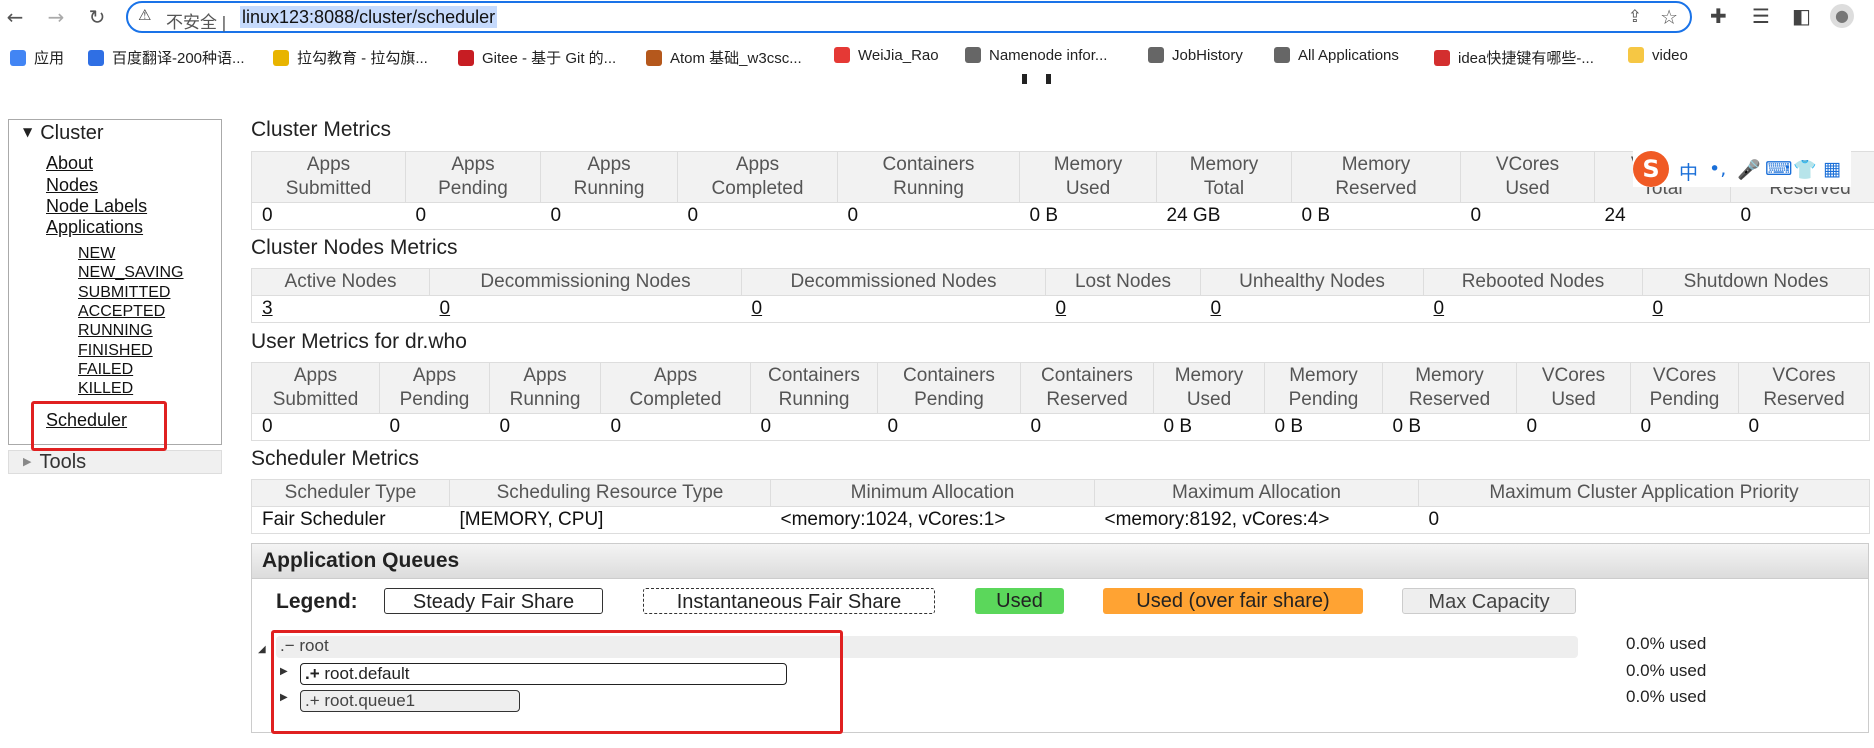 The height and width of the screenshot is (748, 1874). I want to click on ime-toolbar: S 中 •, 🎤 ⌨ 👕 ▦, so click(1742, 169).